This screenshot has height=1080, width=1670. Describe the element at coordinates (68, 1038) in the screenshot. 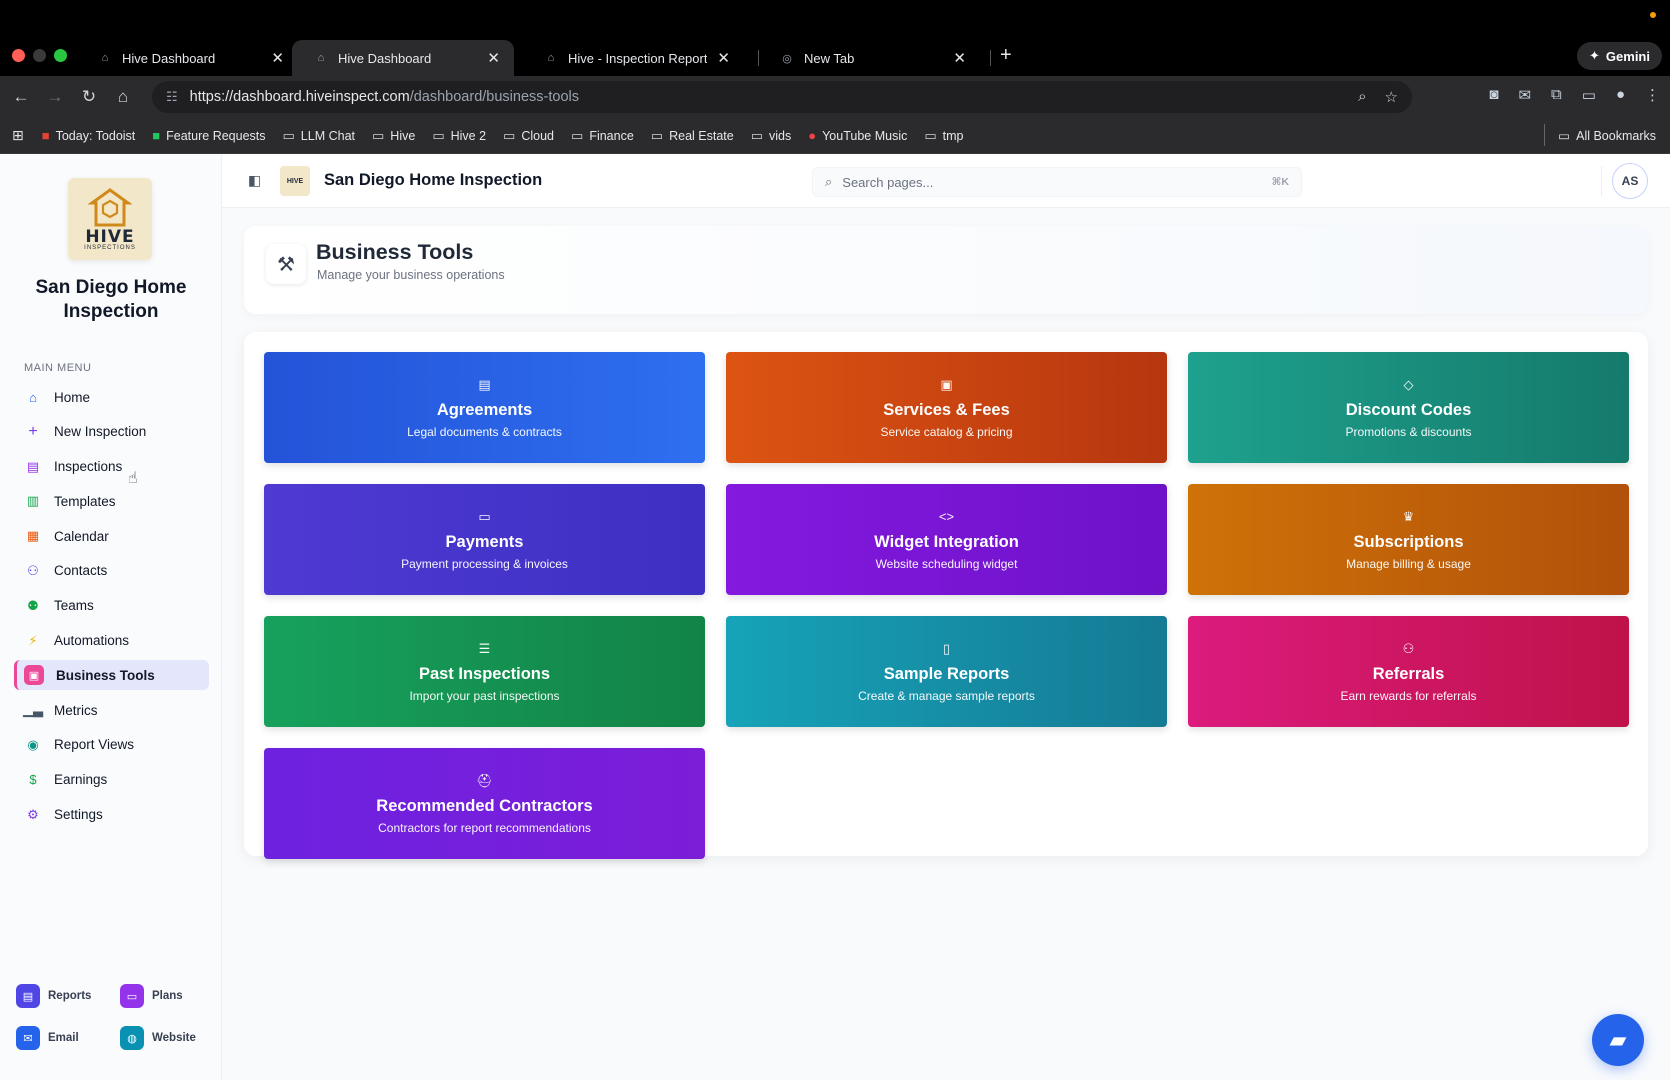

I see `quick-link-email: ✉ Email` at that location.